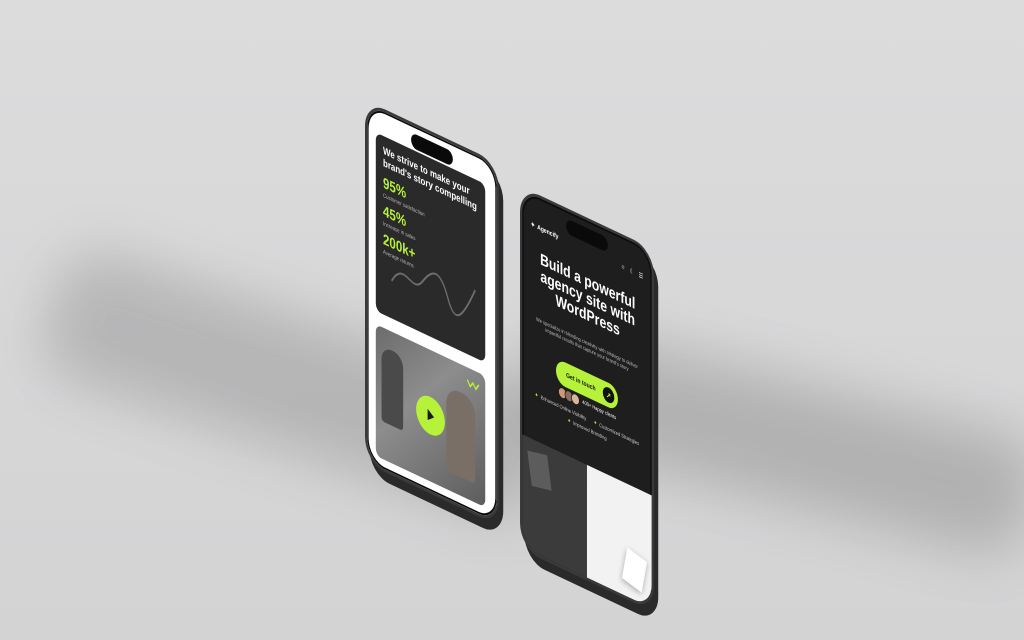  Describe the element at coordinates (586, 429) in the screenshot. I see `feature-item: ✦ Improved Branding` at that location.